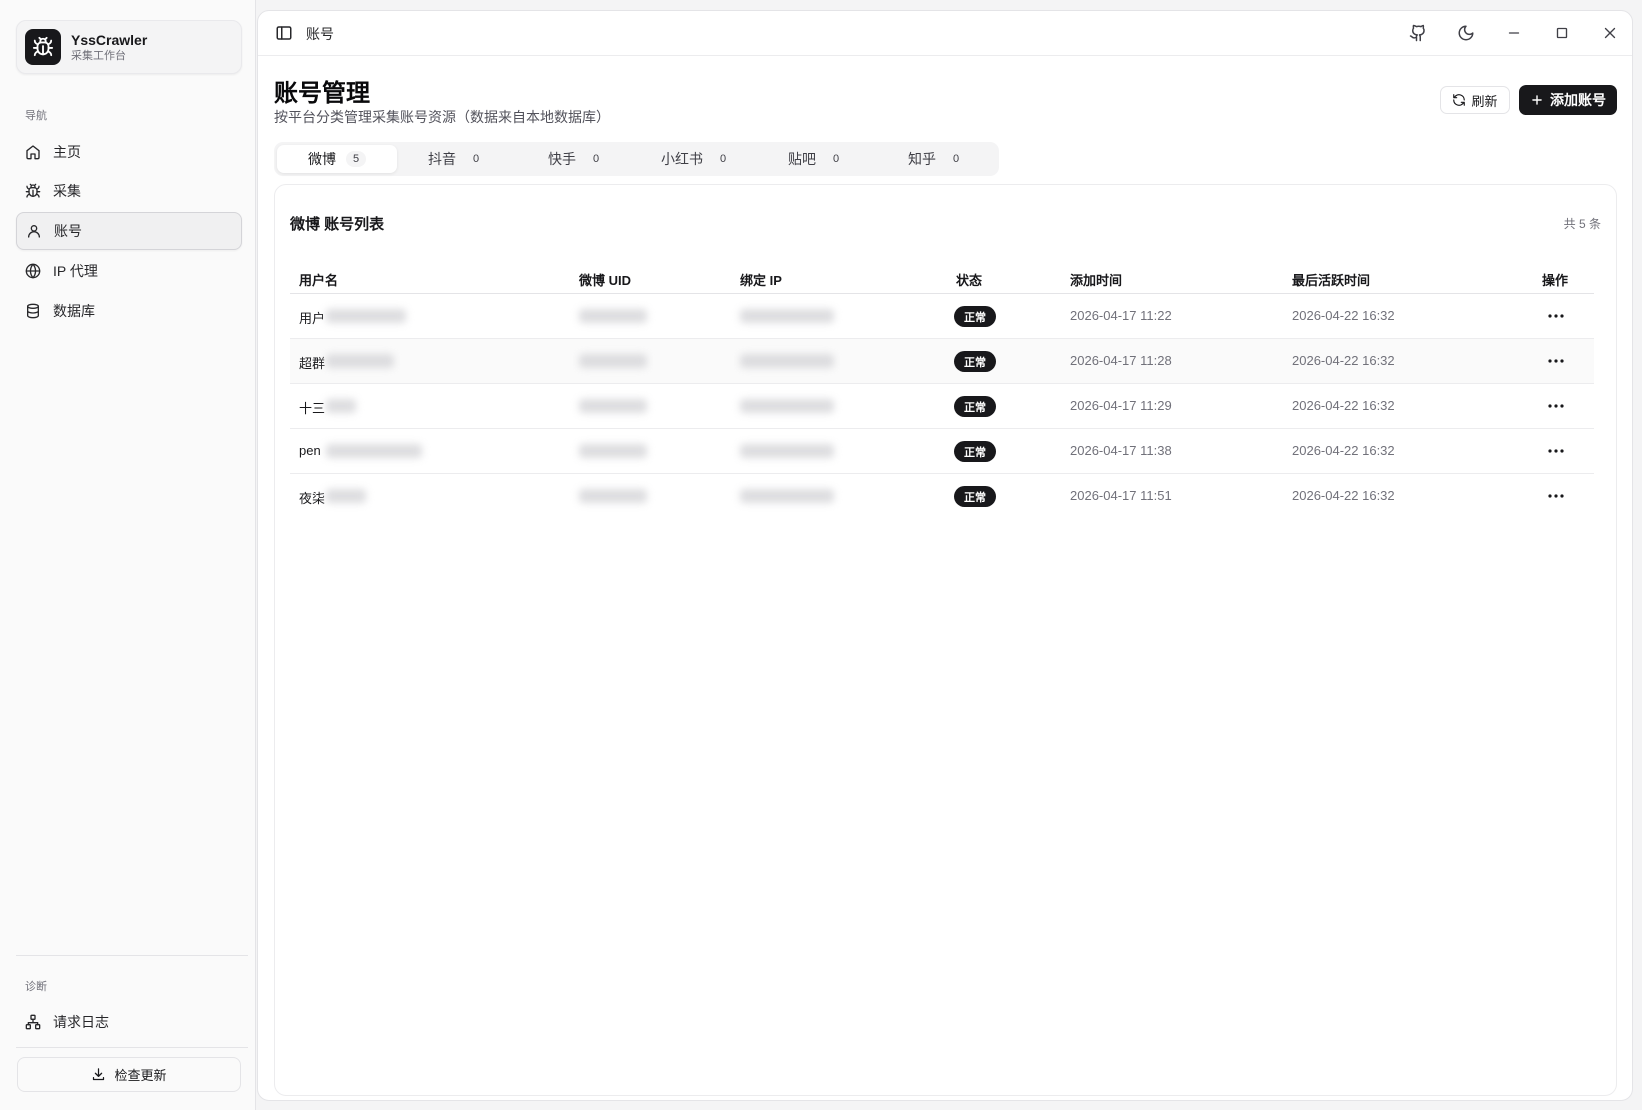 This screenshot has width=1642, height=1110. Describe the element at coordinates (1459, 100) in the screenshot. I see `refresh-icon` at that location.